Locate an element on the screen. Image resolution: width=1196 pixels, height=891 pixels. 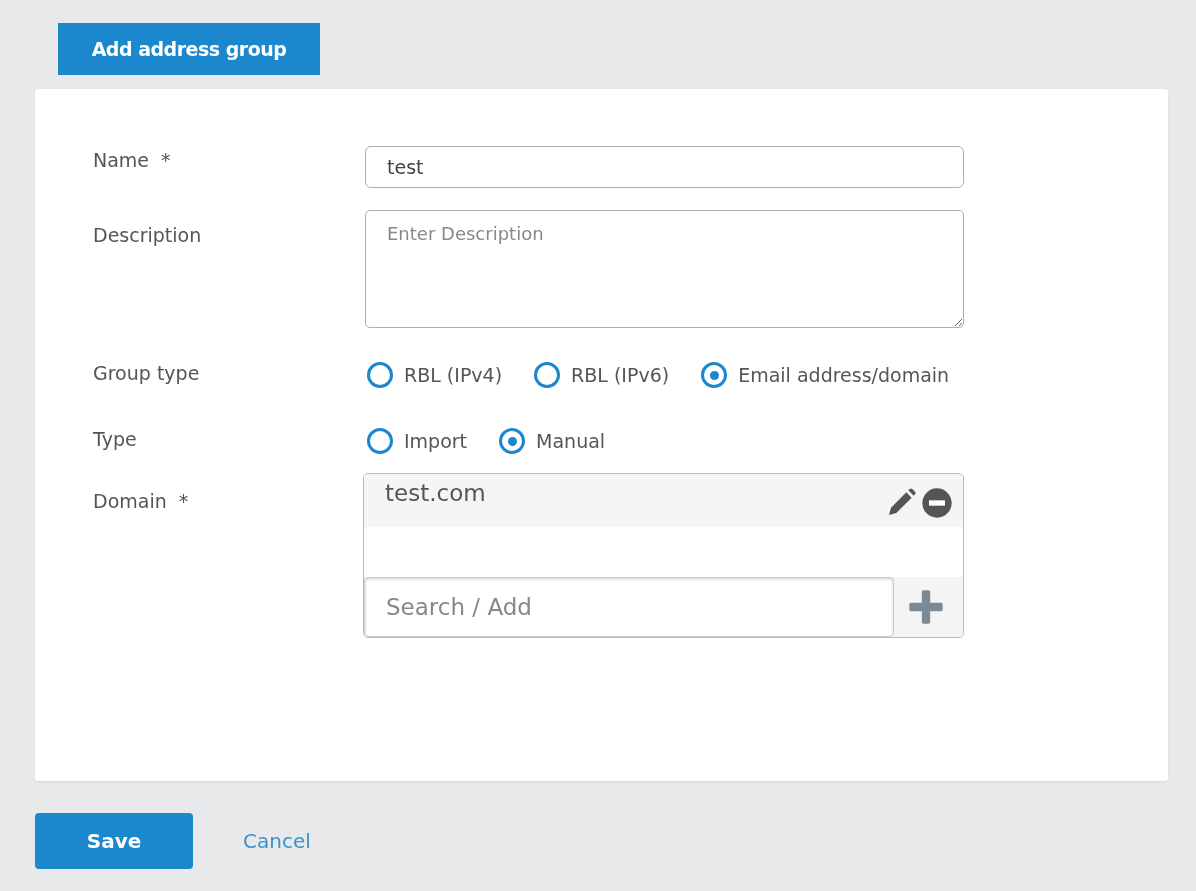
field-label: Name is located at coordinates (121, 160).